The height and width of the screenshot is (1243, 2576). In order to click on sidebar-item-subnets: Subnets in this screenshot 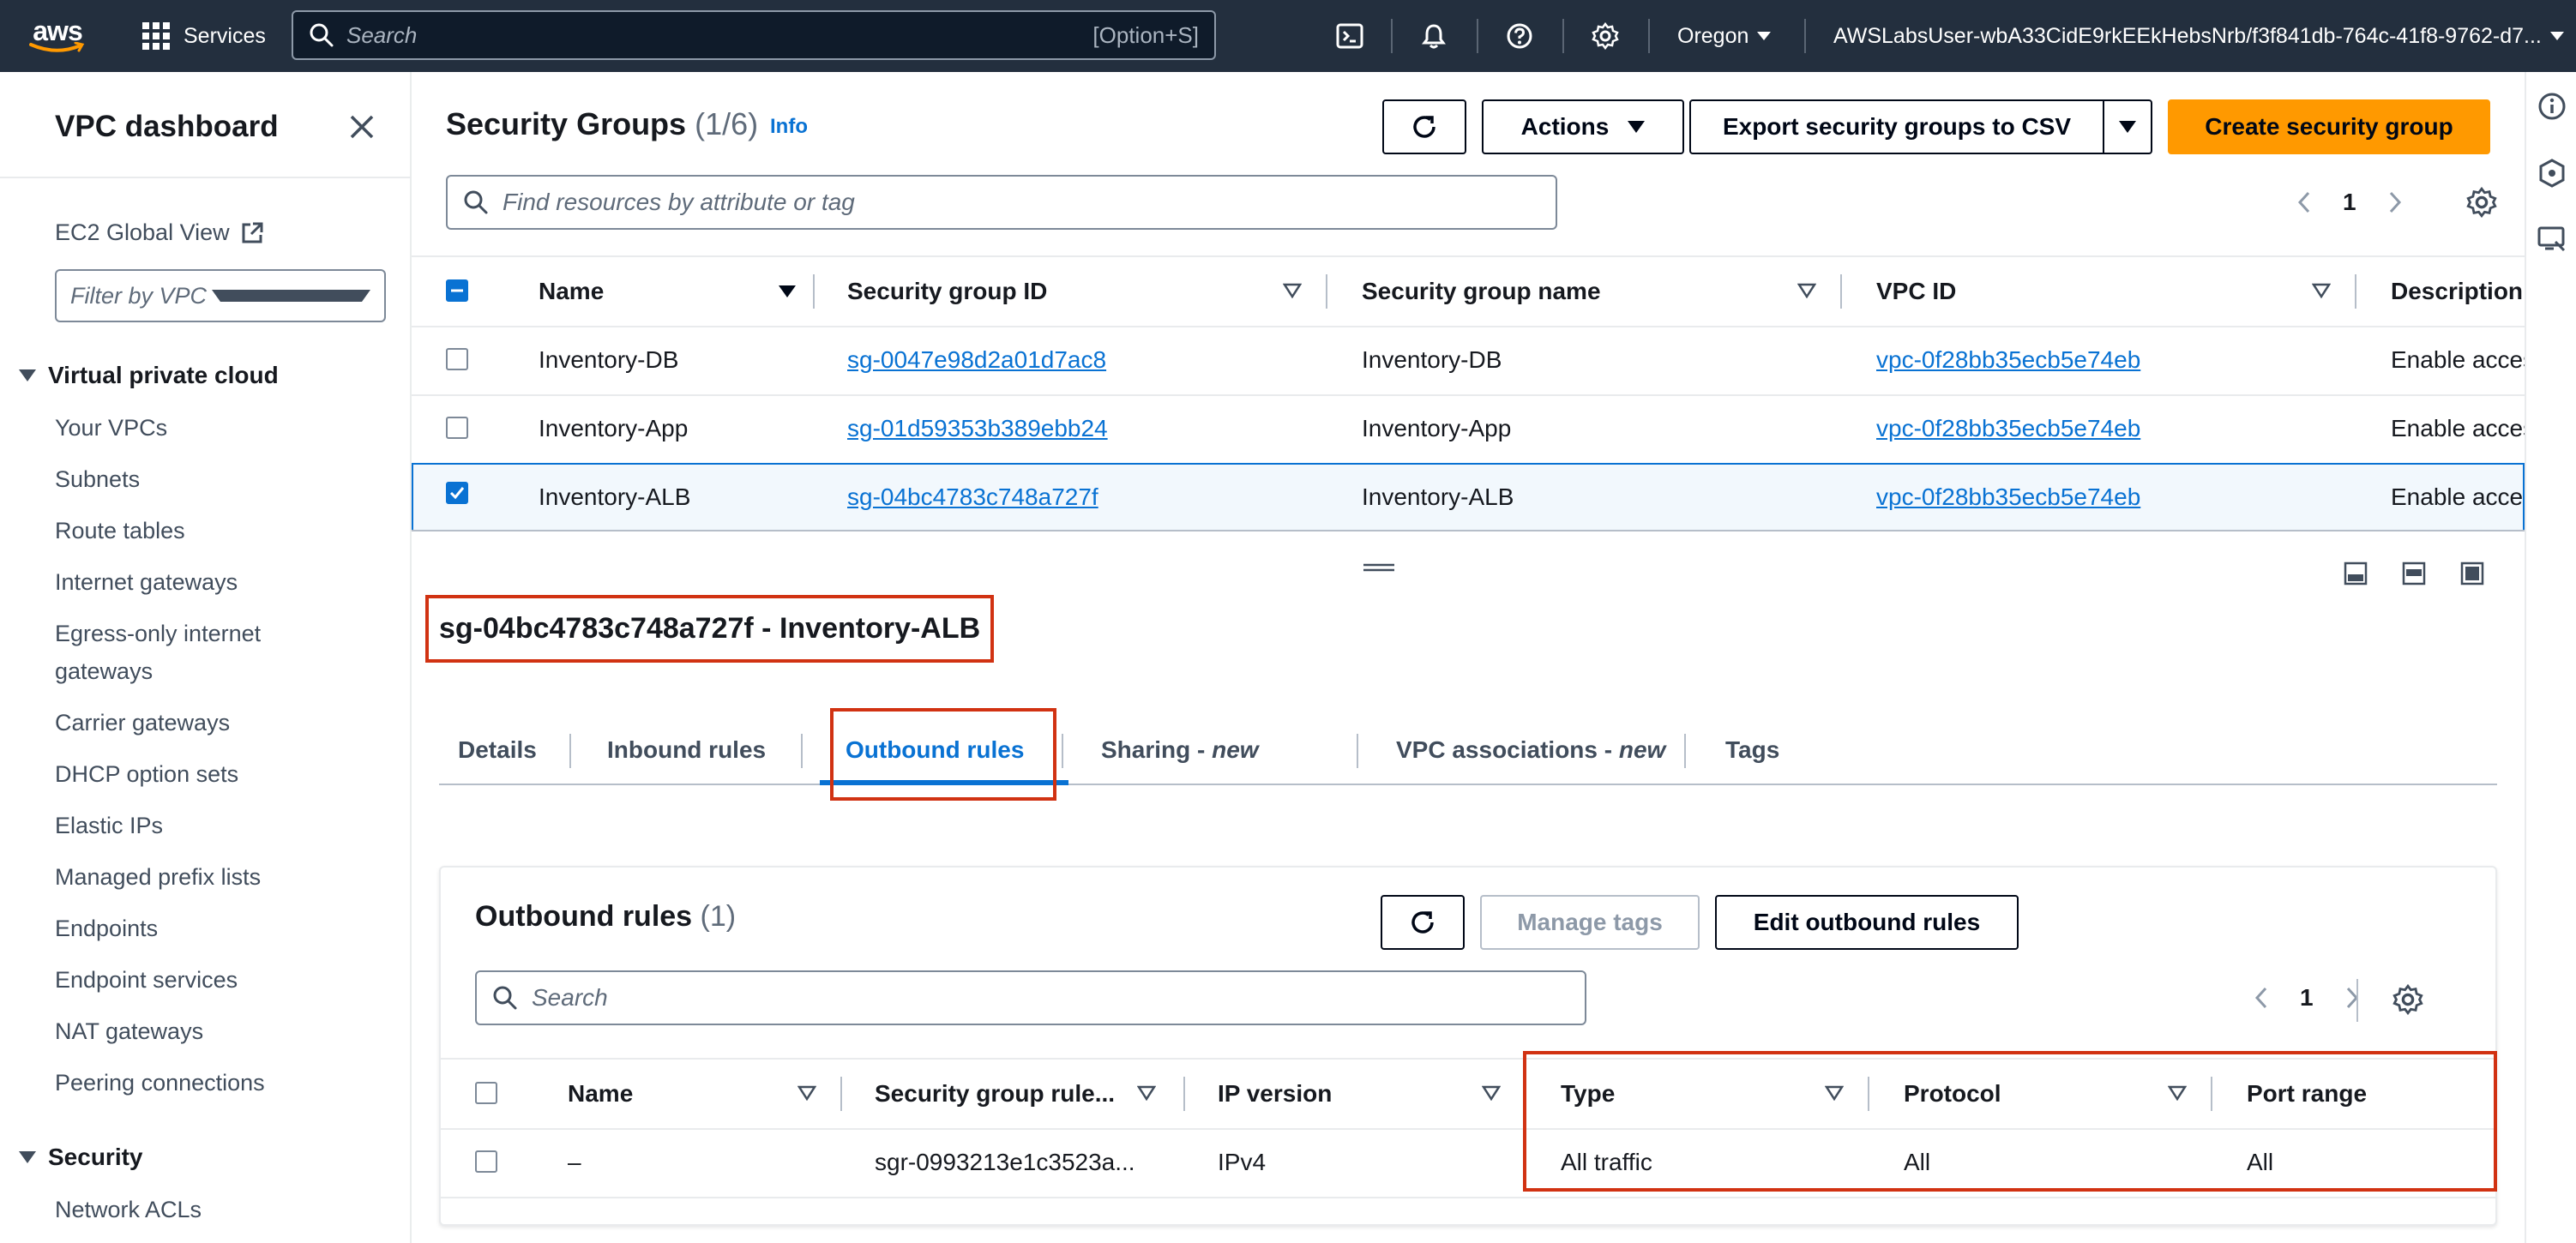, I will do `click(97, 479)`.